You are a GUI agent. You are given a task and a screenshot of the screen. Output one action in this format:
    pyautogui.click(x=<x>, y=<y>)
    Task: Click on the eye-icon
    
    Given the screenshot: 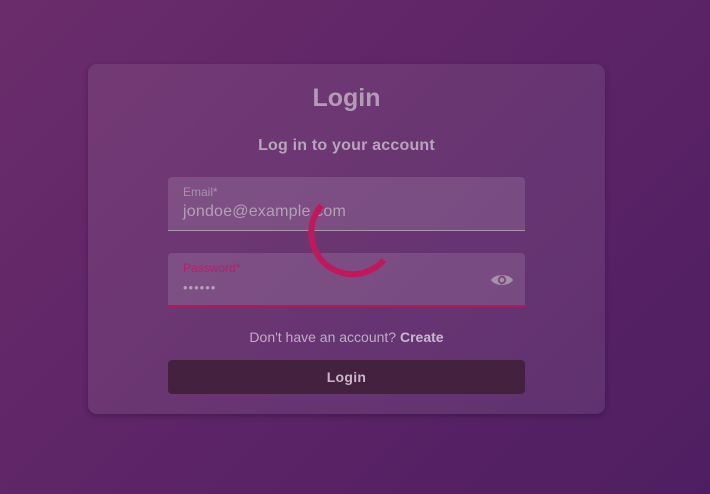 What is the action you would take?
    pyautogui.click(x=502, y=280)
    